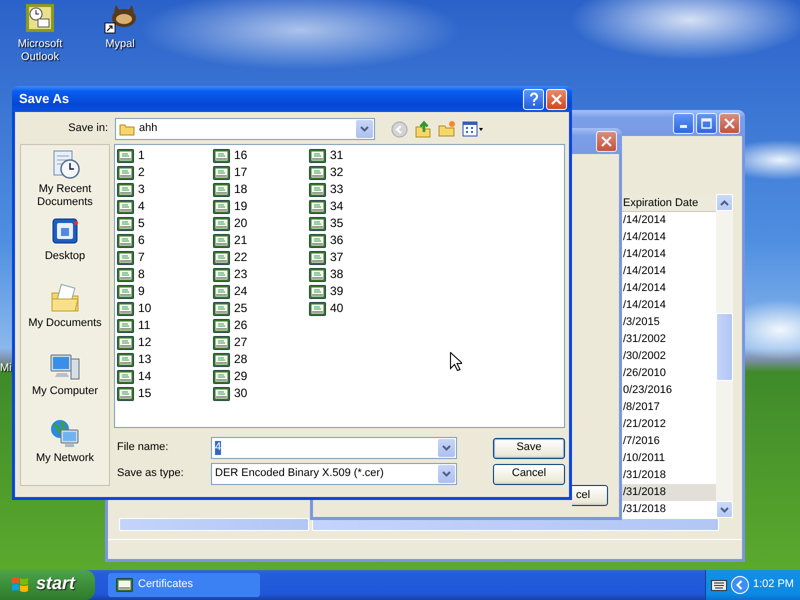 The width and height of the screenshot is (800, 600). What do you see at coordinates (724, 347) in the screenshot?
I see `scrollbar-thumb` at bounding box center [724, 347].